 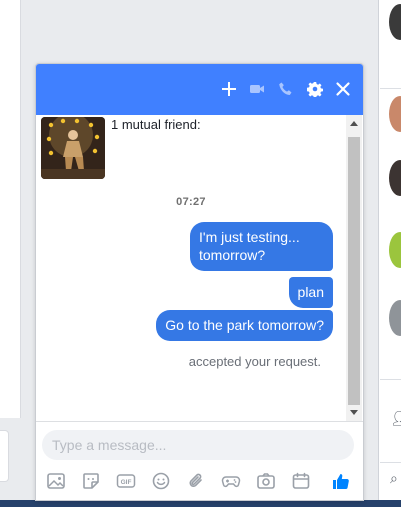 I want to click on sticker-icon, so click(x=91, y=481).